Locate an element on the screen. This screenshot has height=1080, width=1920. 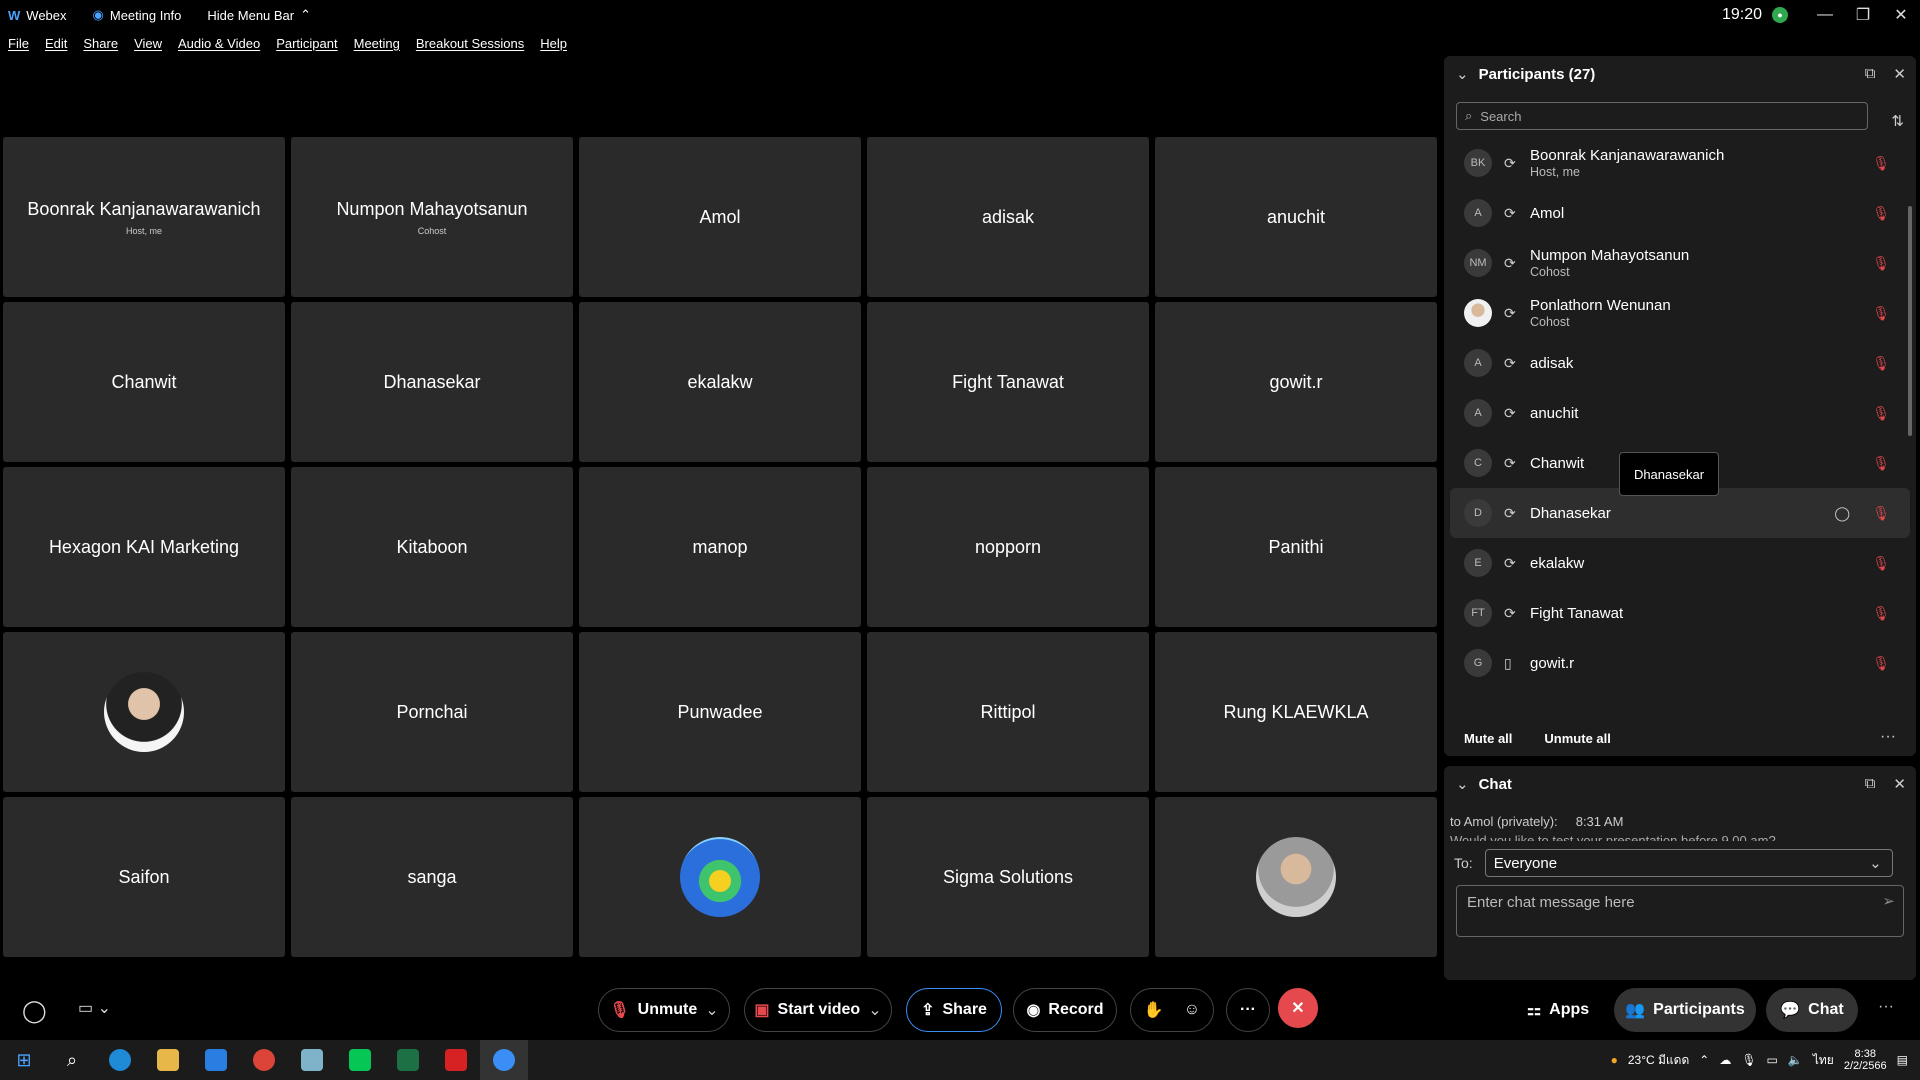
unmute-chevron-icon: ⌄ is located at coordinates (711, 1010).